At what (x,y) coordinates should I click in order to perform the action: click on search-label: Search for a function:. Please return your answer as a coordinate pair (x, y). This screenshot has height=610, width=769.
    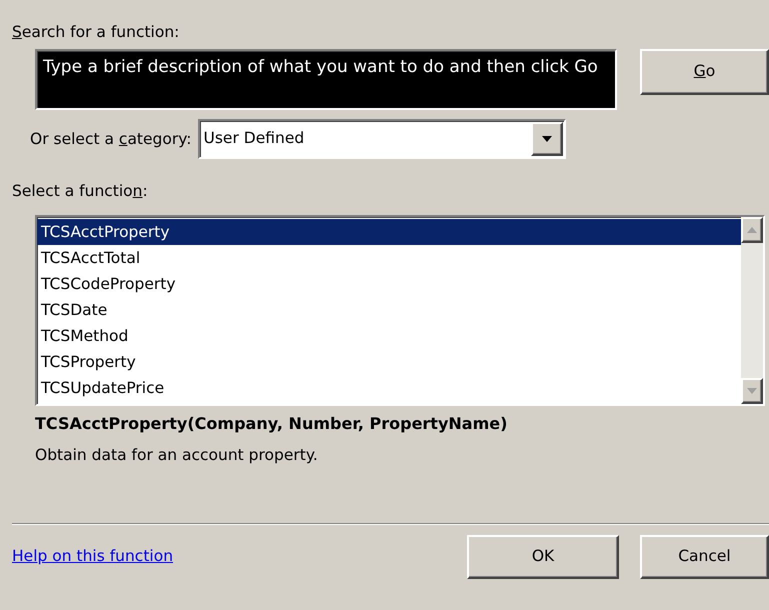
    Looking at the image, I should click on (96, 32).